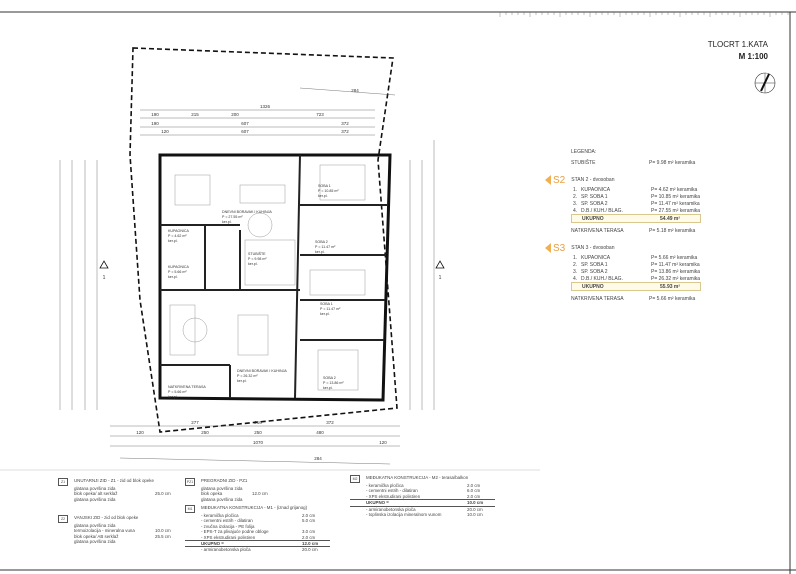 The image size is (796, 574). Describe the element at coordinates (678, 230) in the screenshot. I see `legend-terrace-row: NATKRIVENA TERASA P= 5.18 m² keramika` at that location.